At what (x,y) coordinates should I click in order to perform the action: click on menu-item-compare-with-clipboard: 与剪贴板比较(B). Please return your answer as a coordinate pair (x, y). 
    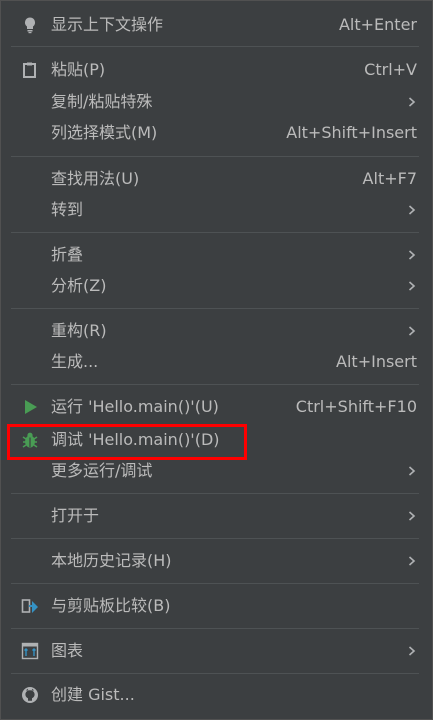
    Looking at the image, I should click on (216, 606).